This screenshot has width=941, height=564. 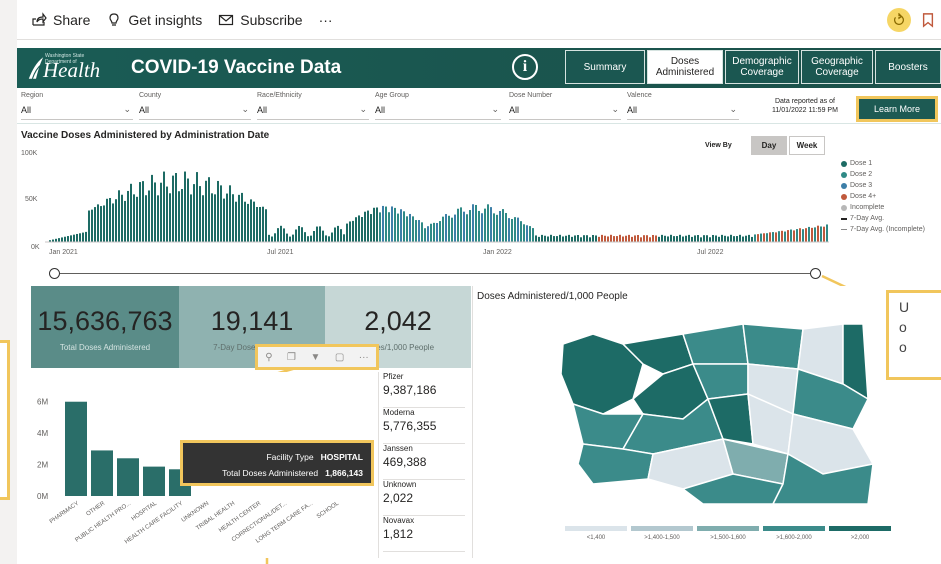 I want to click on date-range-end-handle, so click(x=815, y=273).